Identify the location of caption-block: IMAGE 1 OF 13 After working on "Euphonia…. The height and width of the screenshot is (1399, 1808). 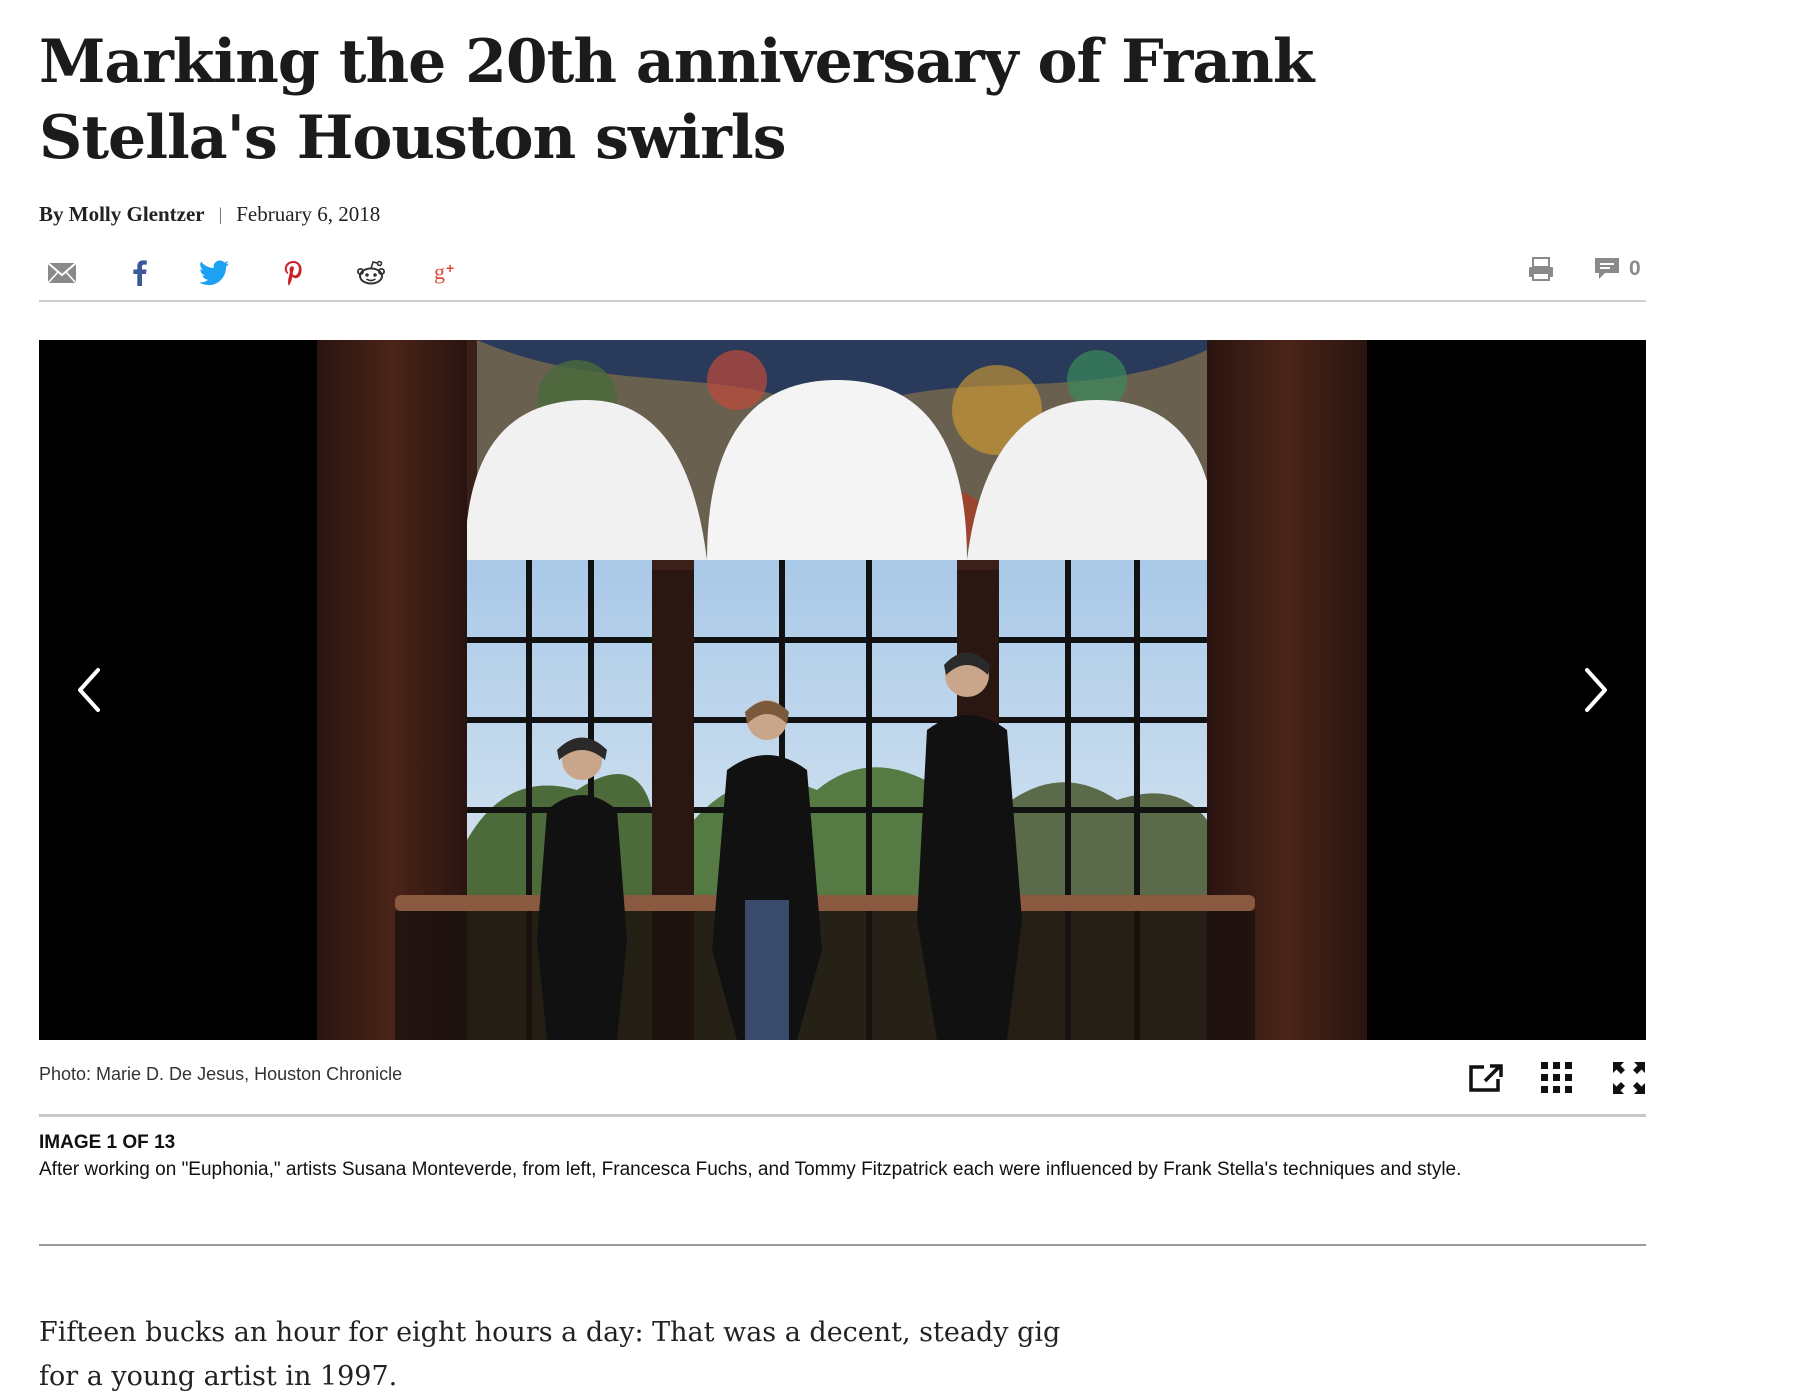
(842, 1157).